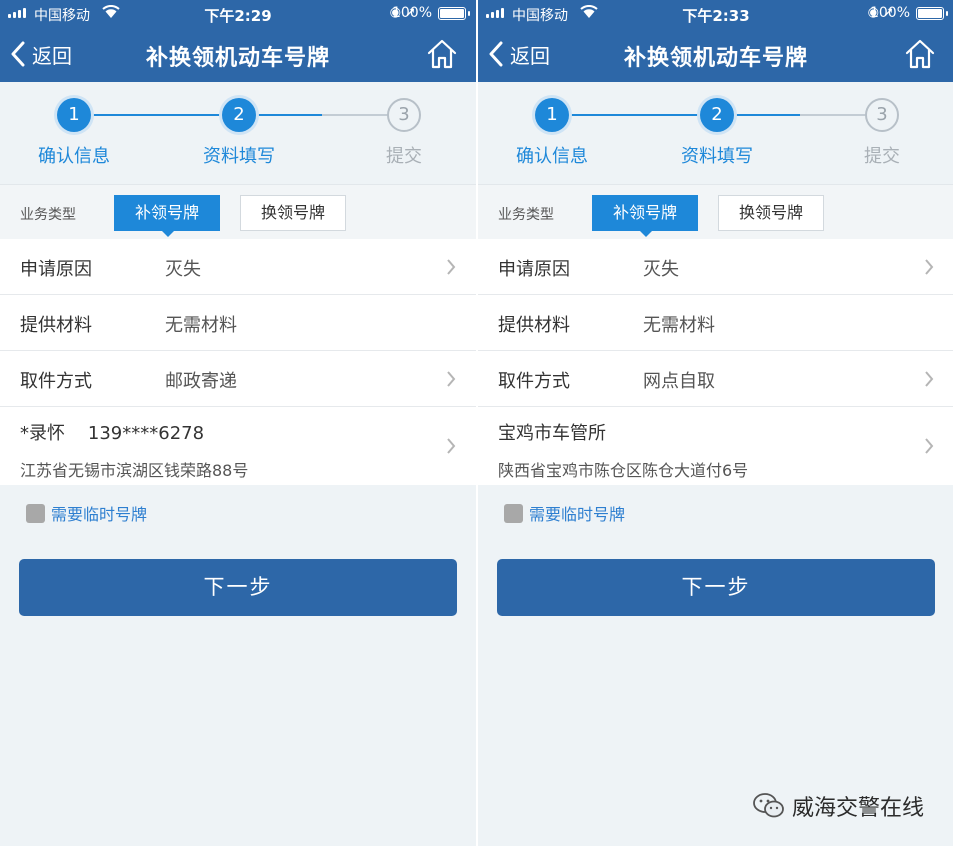  Describe the element at coordinates (238, 379) in the screenshot. I see `pickup-method-row: 取件方式 邮政寄递` at that location.